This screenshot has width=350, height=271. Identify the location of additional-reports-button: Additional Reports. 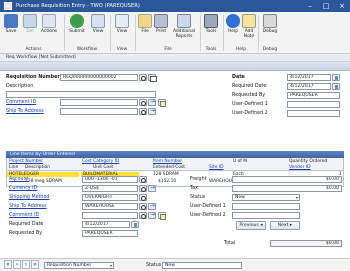
(184, 26).